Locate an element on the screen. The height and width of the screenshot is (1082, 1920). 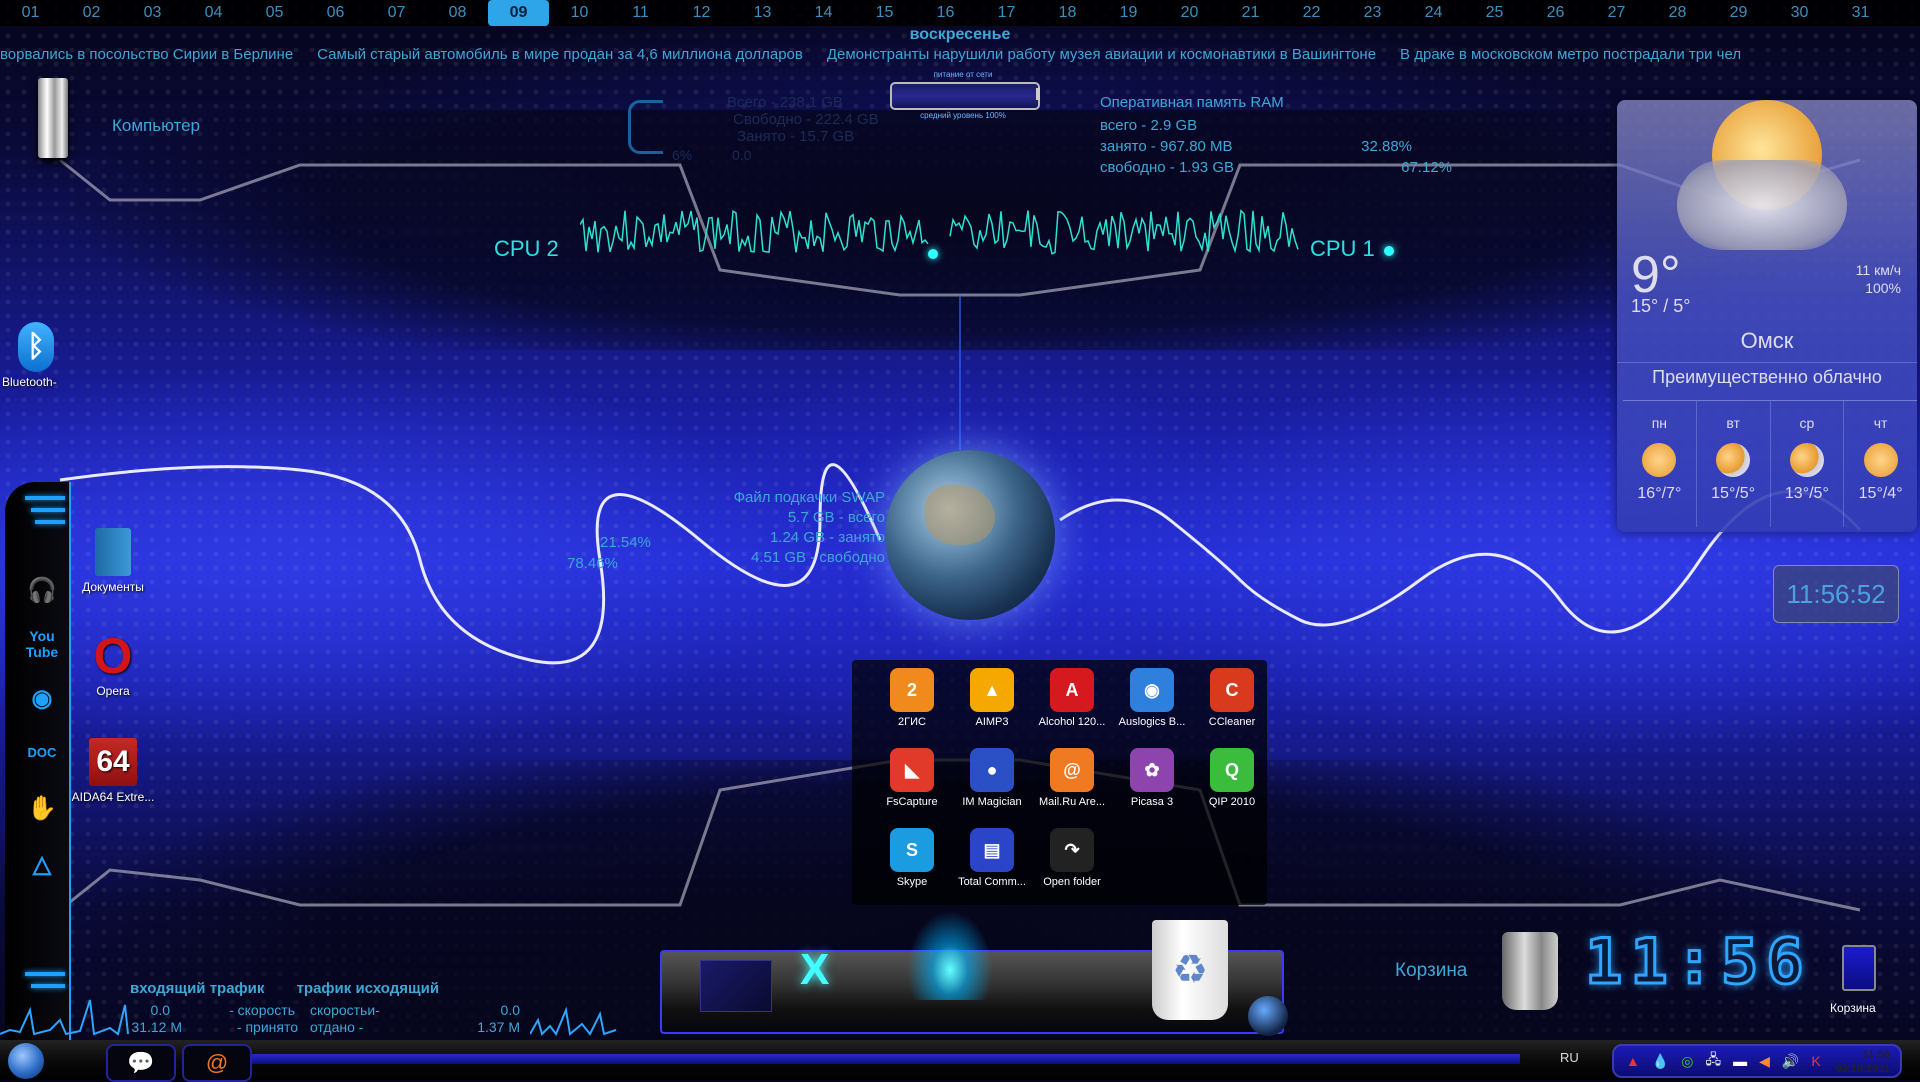
calendar-day: 19 is located at coordinates (1128, 13).